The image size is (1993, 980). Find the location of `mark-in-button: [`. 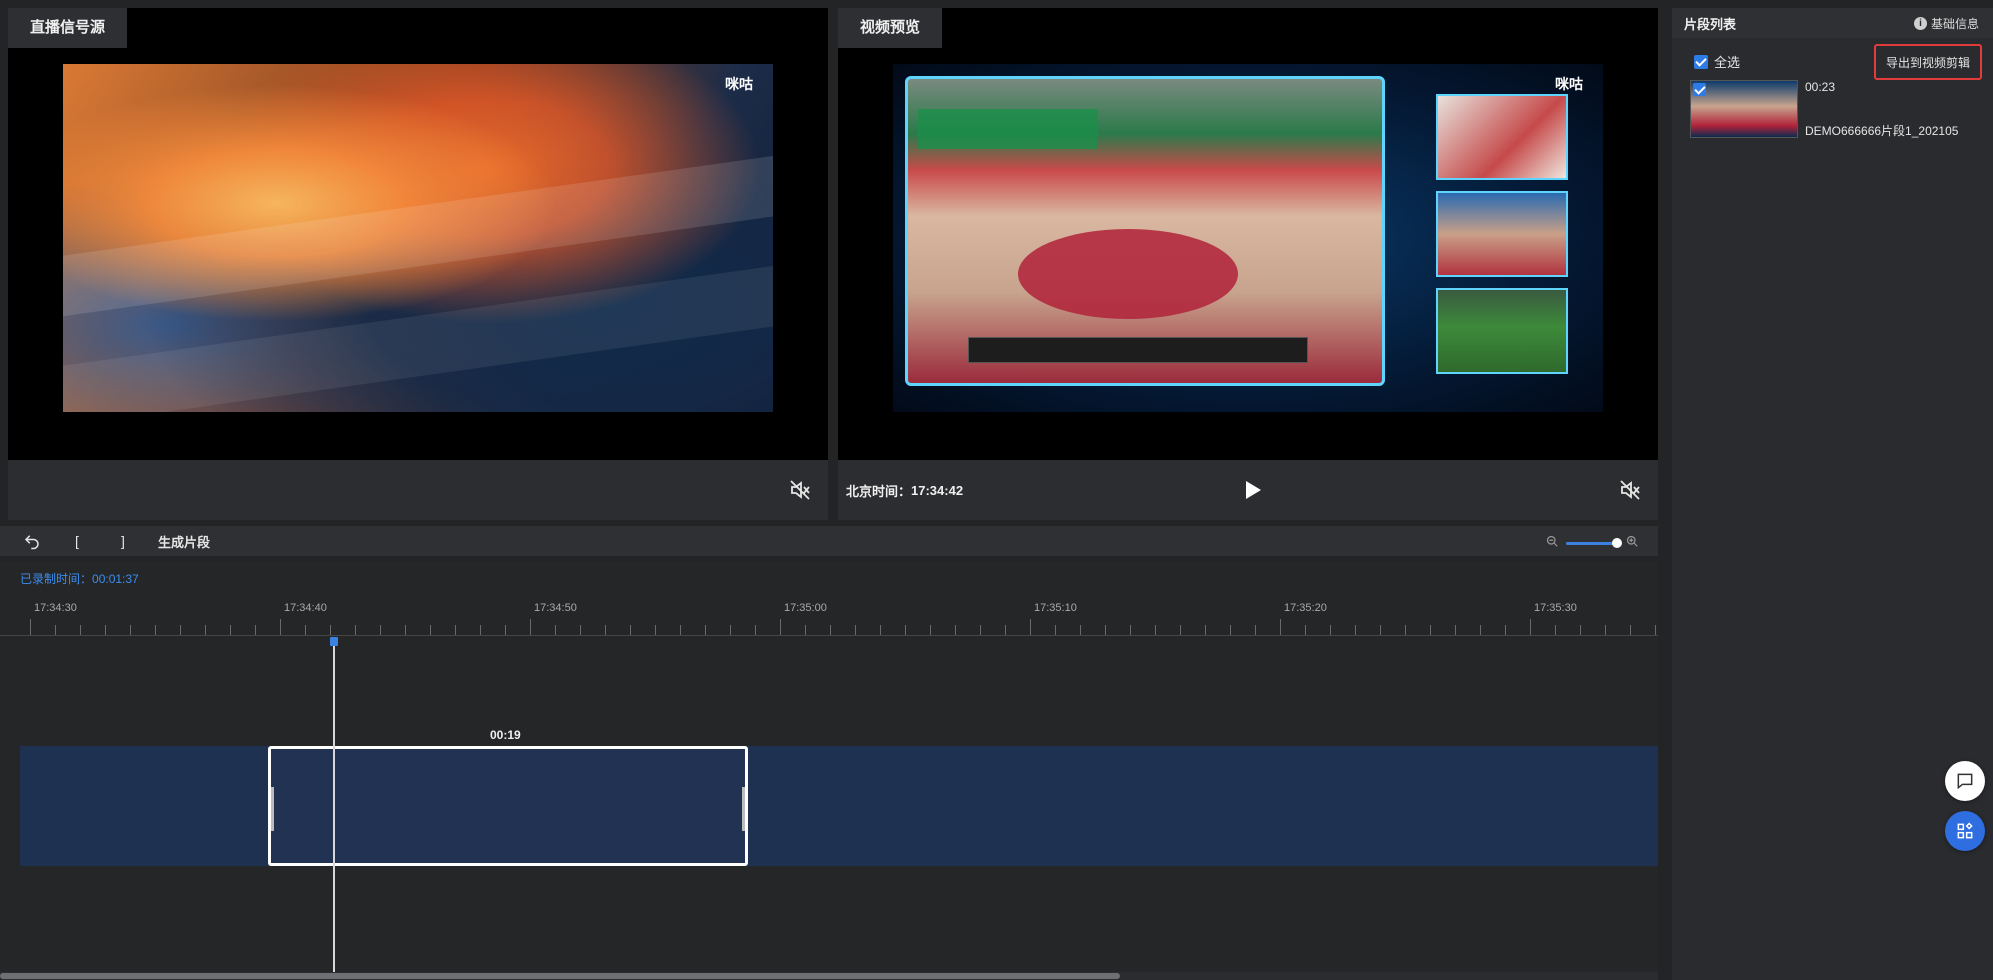

mark-in-button: [ is located at coordinates (77, 541).